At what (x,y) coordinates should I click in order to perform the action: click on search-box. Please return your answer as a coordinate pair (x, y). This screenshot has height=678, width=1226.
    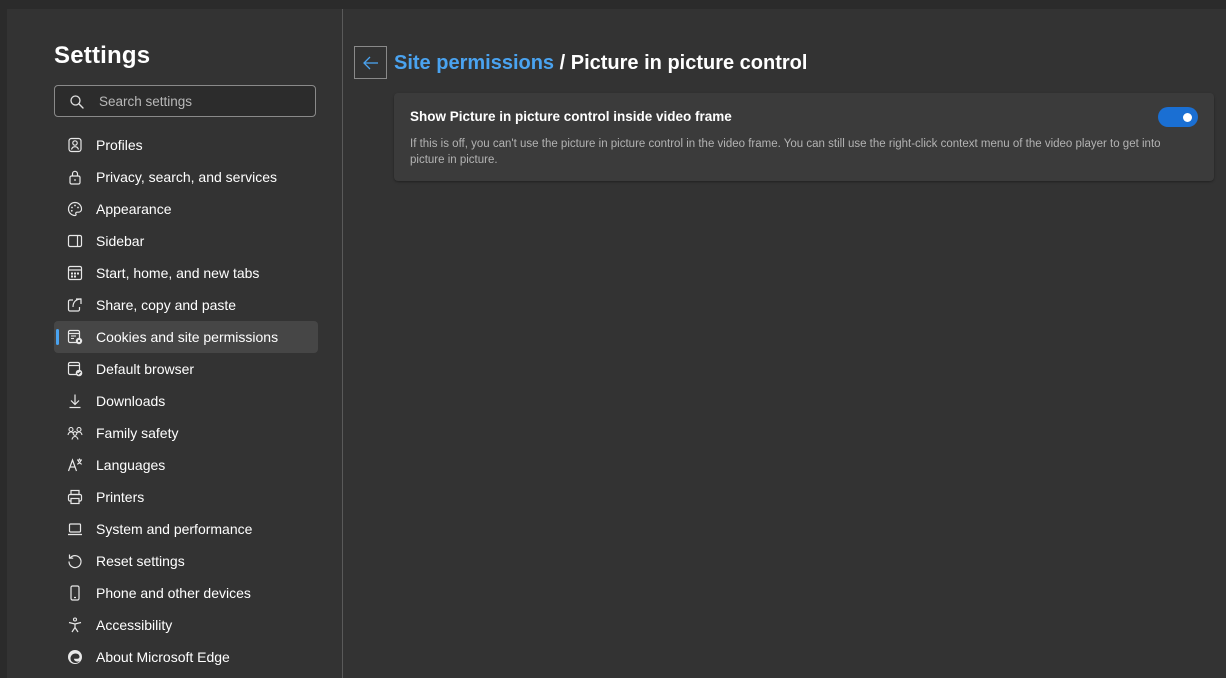
    Looking at the image, I should click on (185, 101).